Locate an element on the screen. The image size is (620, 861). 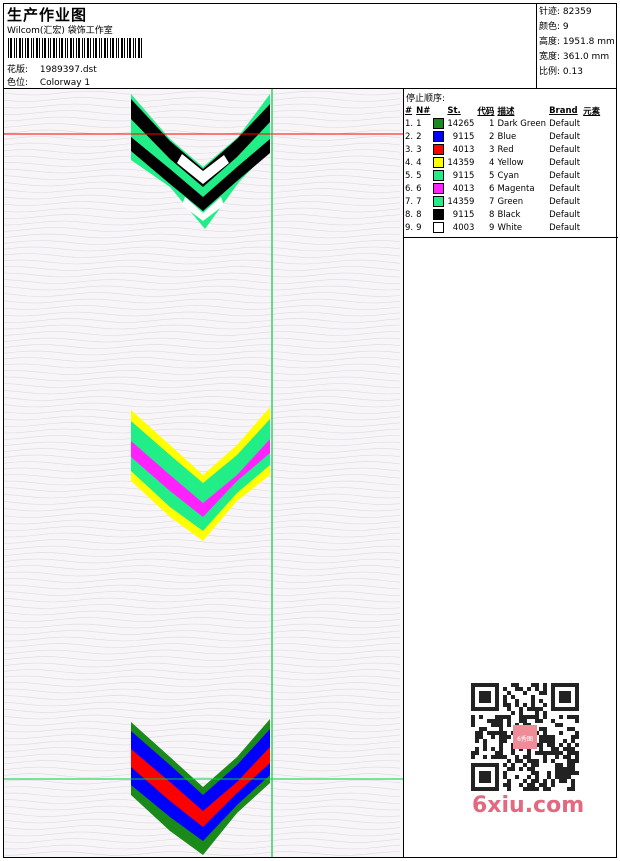
row-code: 9 is located at coordinates (492, 227).